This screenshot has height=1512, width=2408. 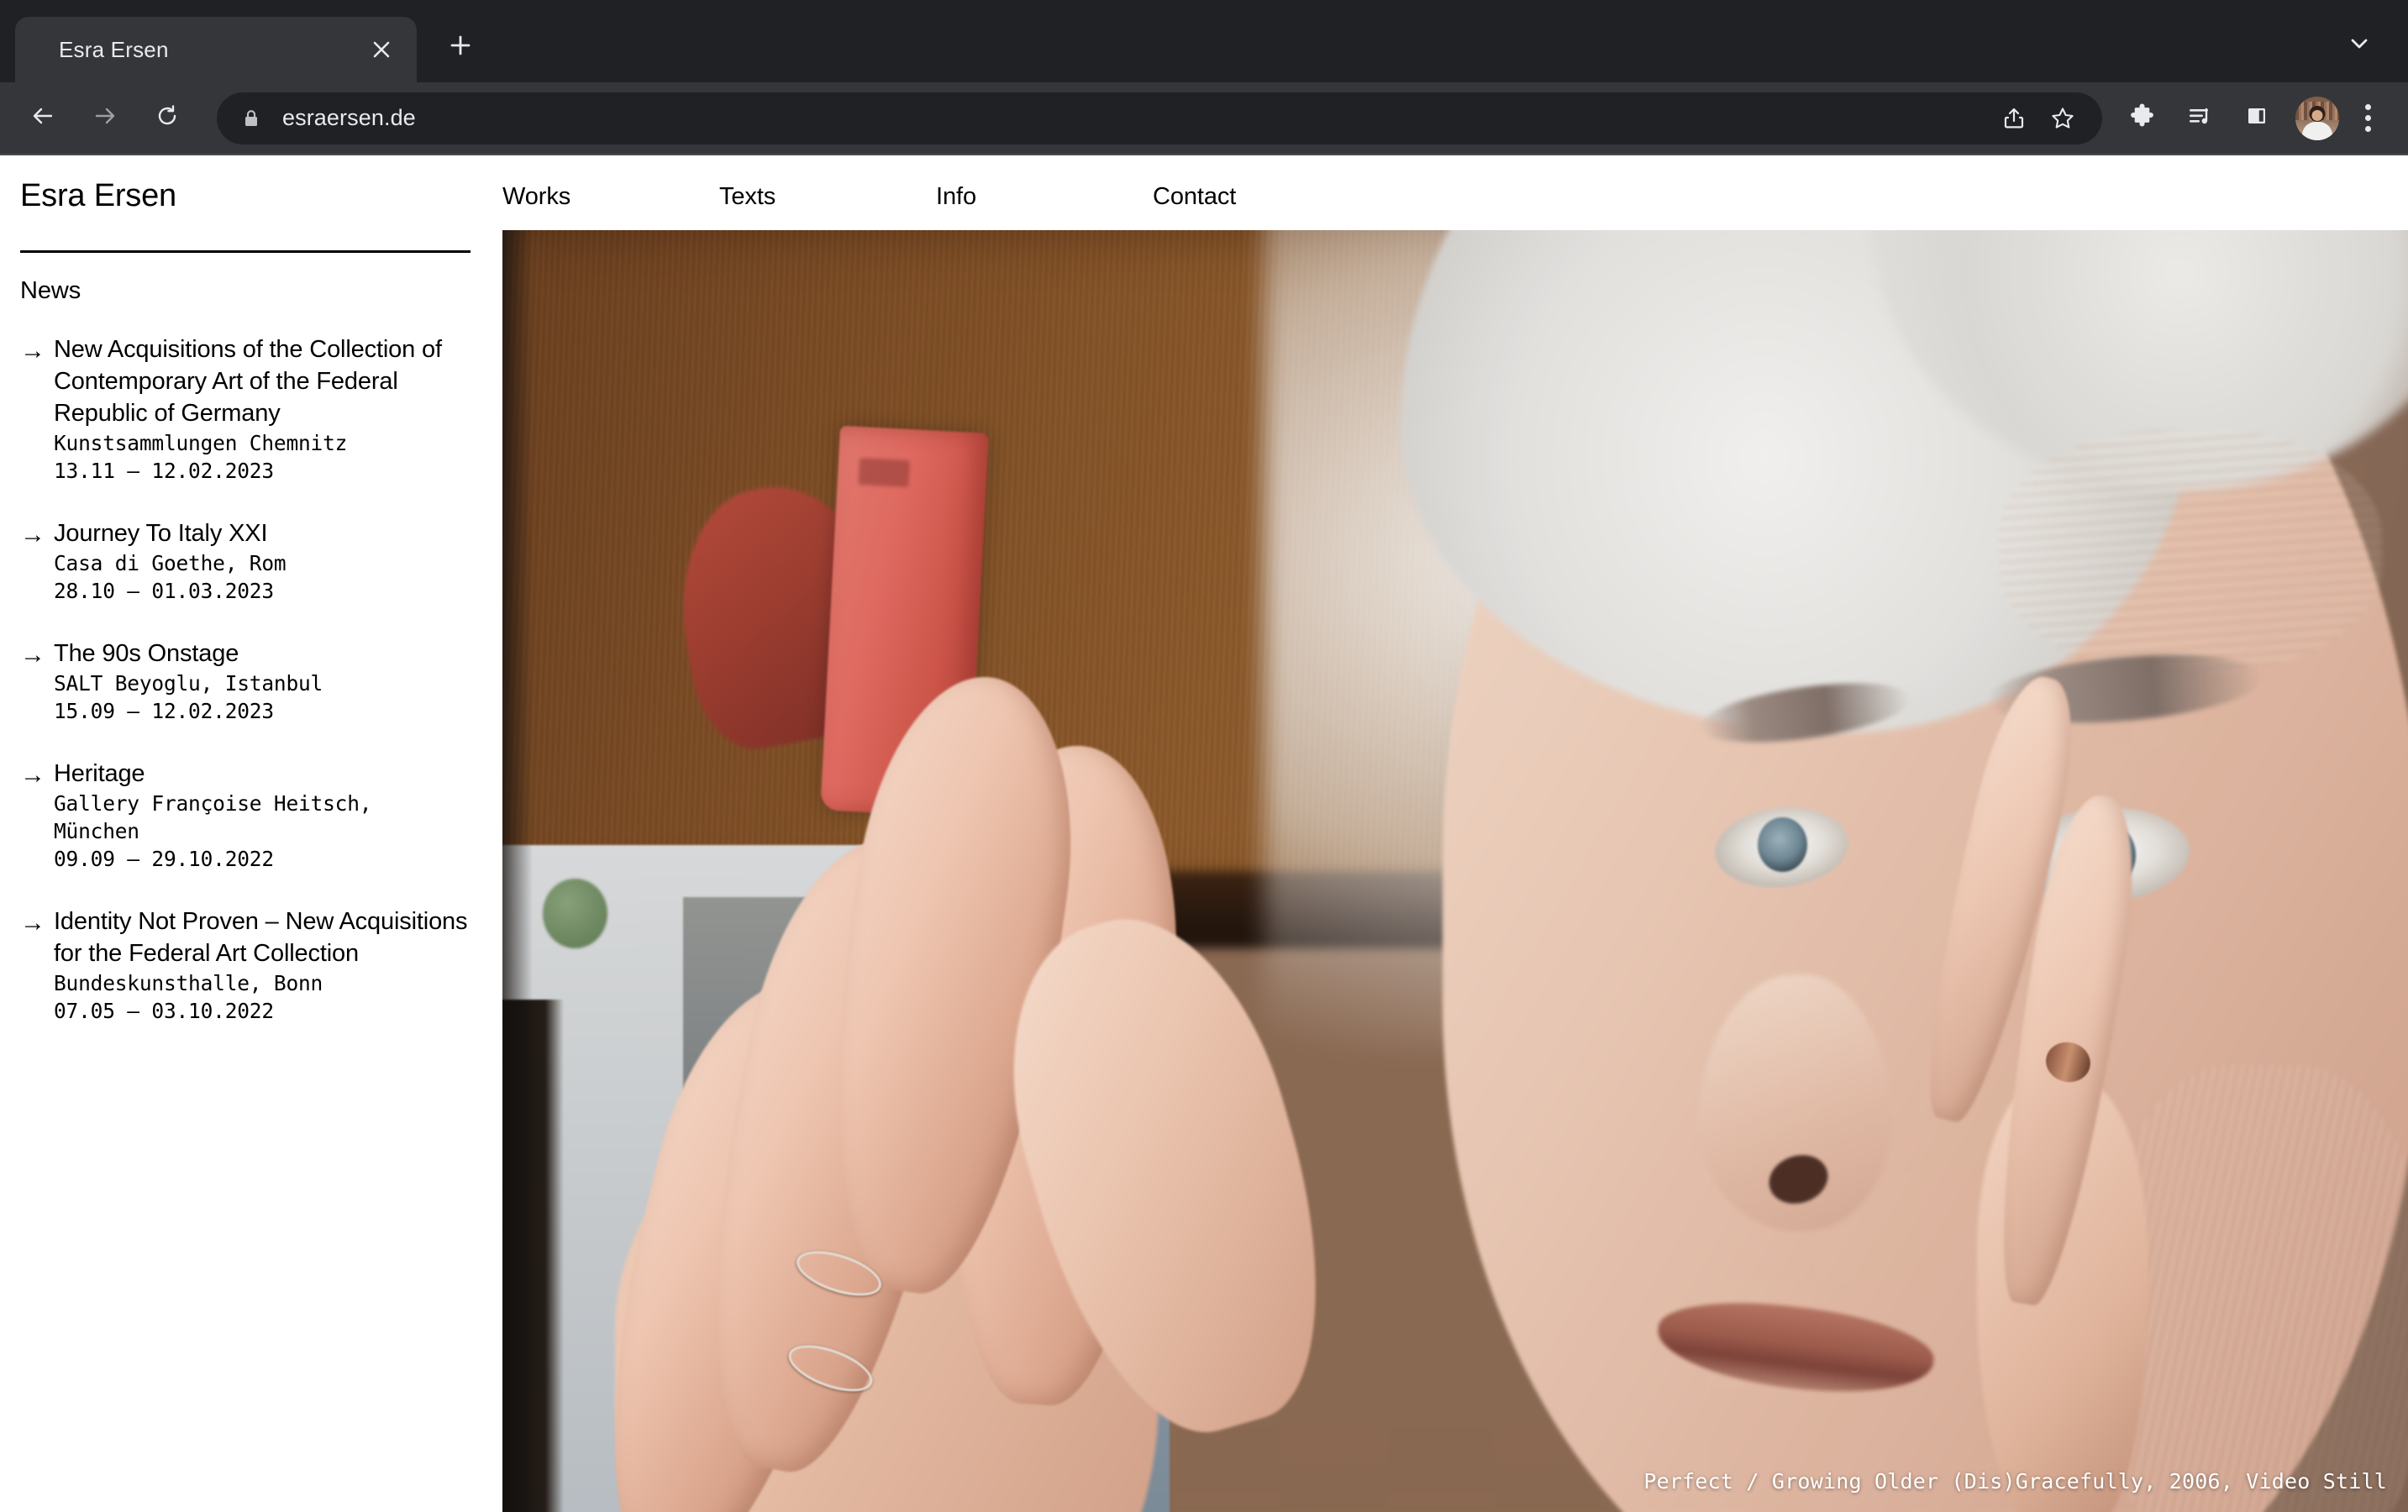 What do you see at coordinates (161, 533) in the screenshot?
I see `news-item-title: Journey To Italy XXI` at bounding box center [161, 533].